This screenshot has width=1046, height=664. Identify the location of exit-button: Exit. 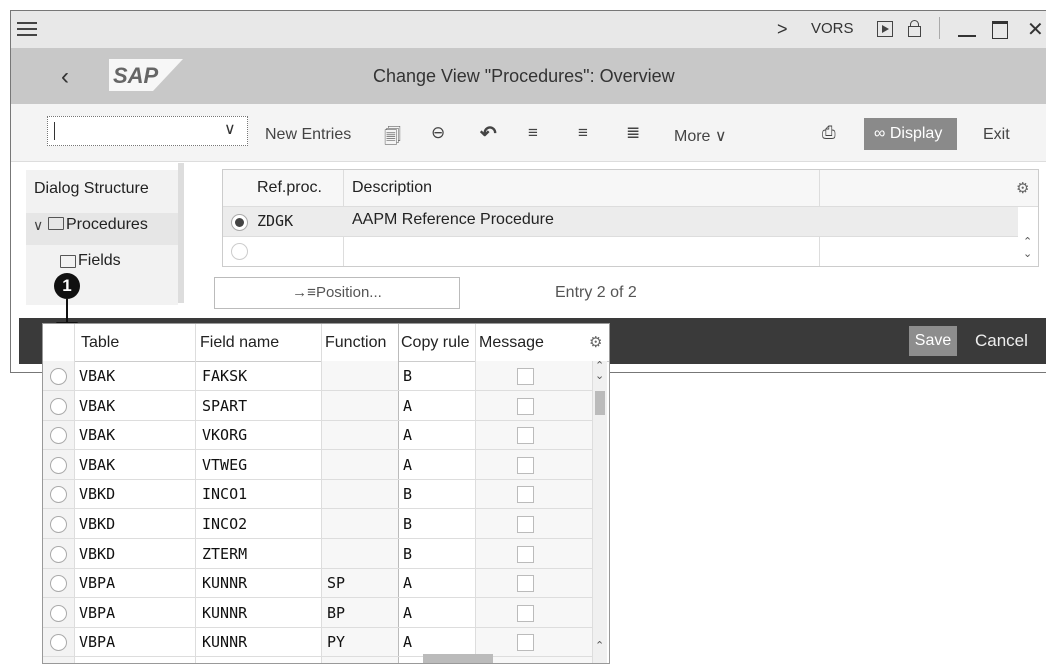
(996, 135).